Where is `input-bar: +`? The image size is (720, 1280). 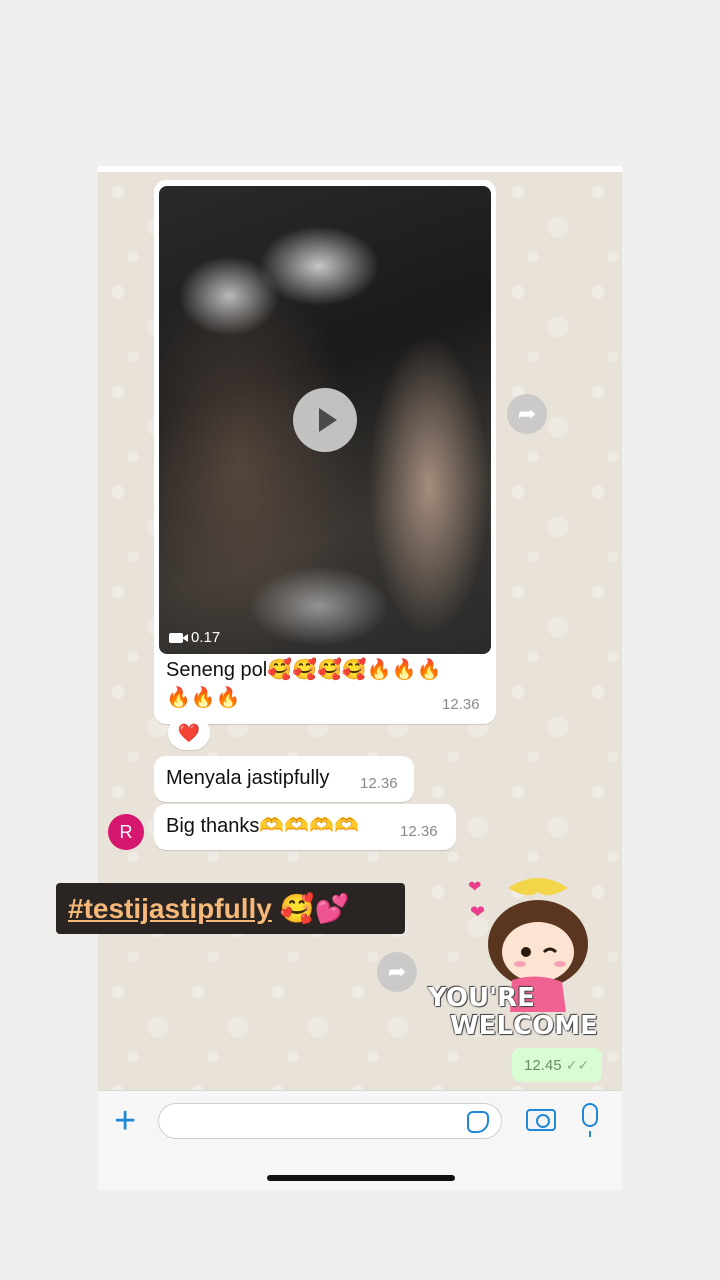
input-bar: + is located at coordinates (360, 1140).